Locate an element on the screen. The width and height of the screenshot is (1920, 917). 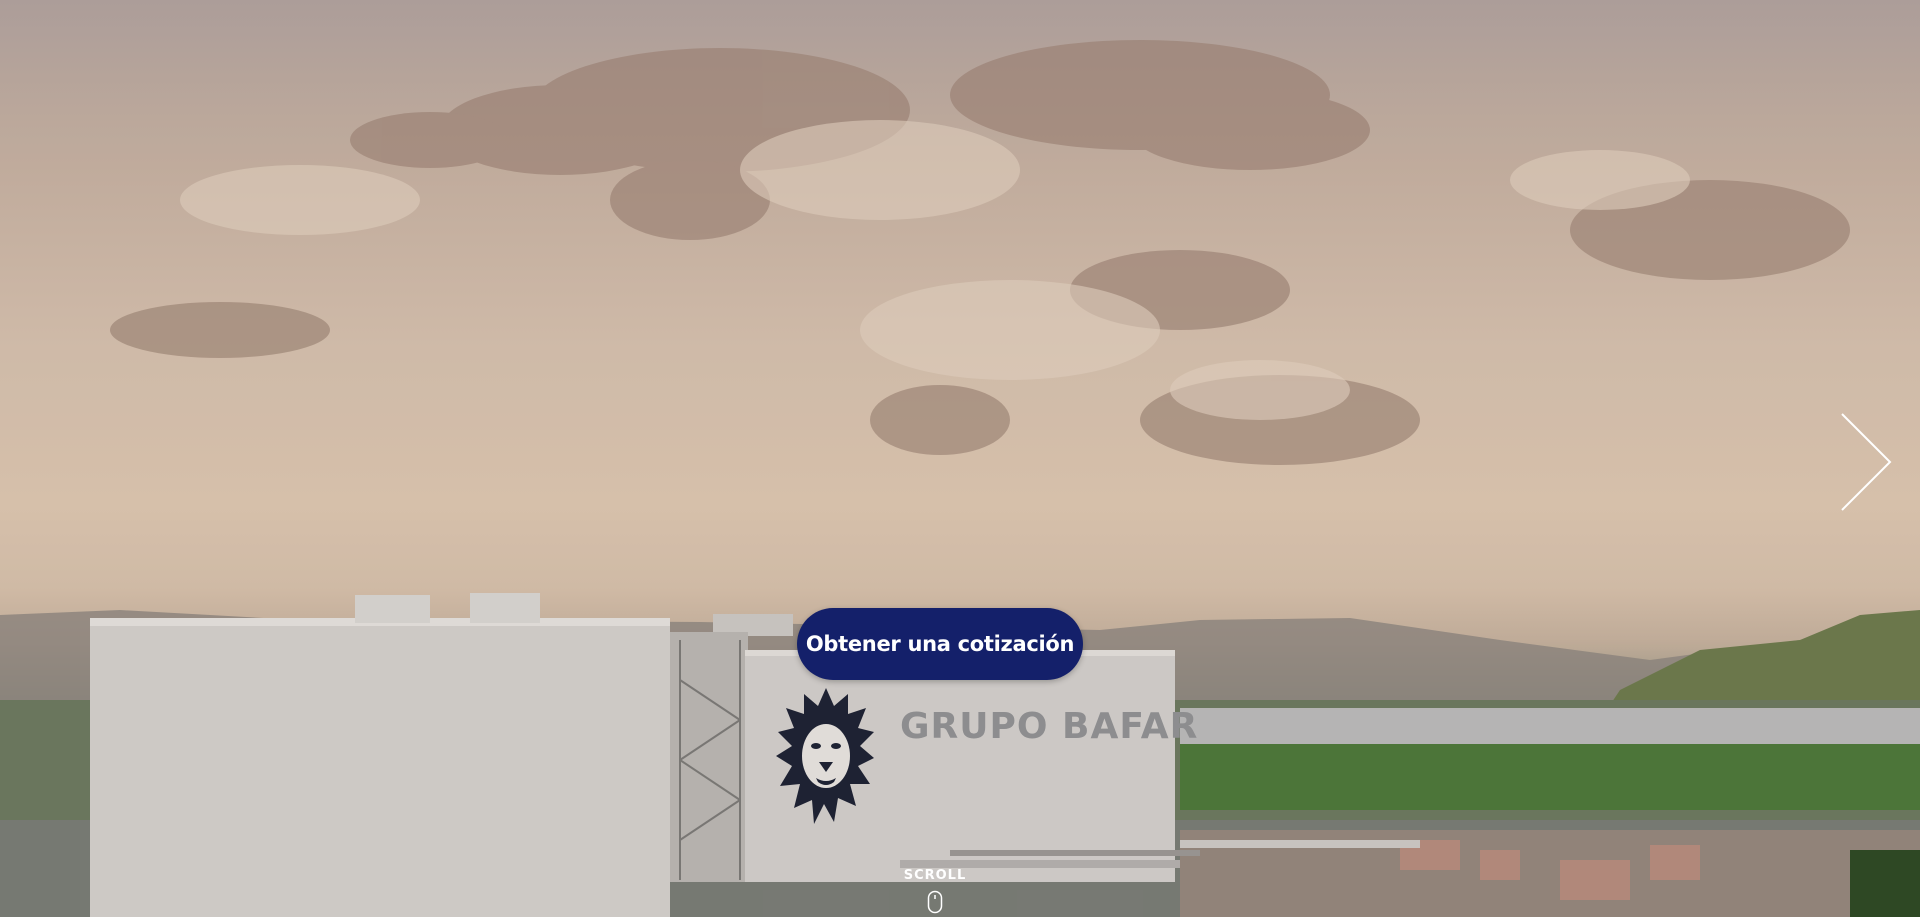
building-sign-text: GRUPO BAFAR is located at coordinates (1049, 726).